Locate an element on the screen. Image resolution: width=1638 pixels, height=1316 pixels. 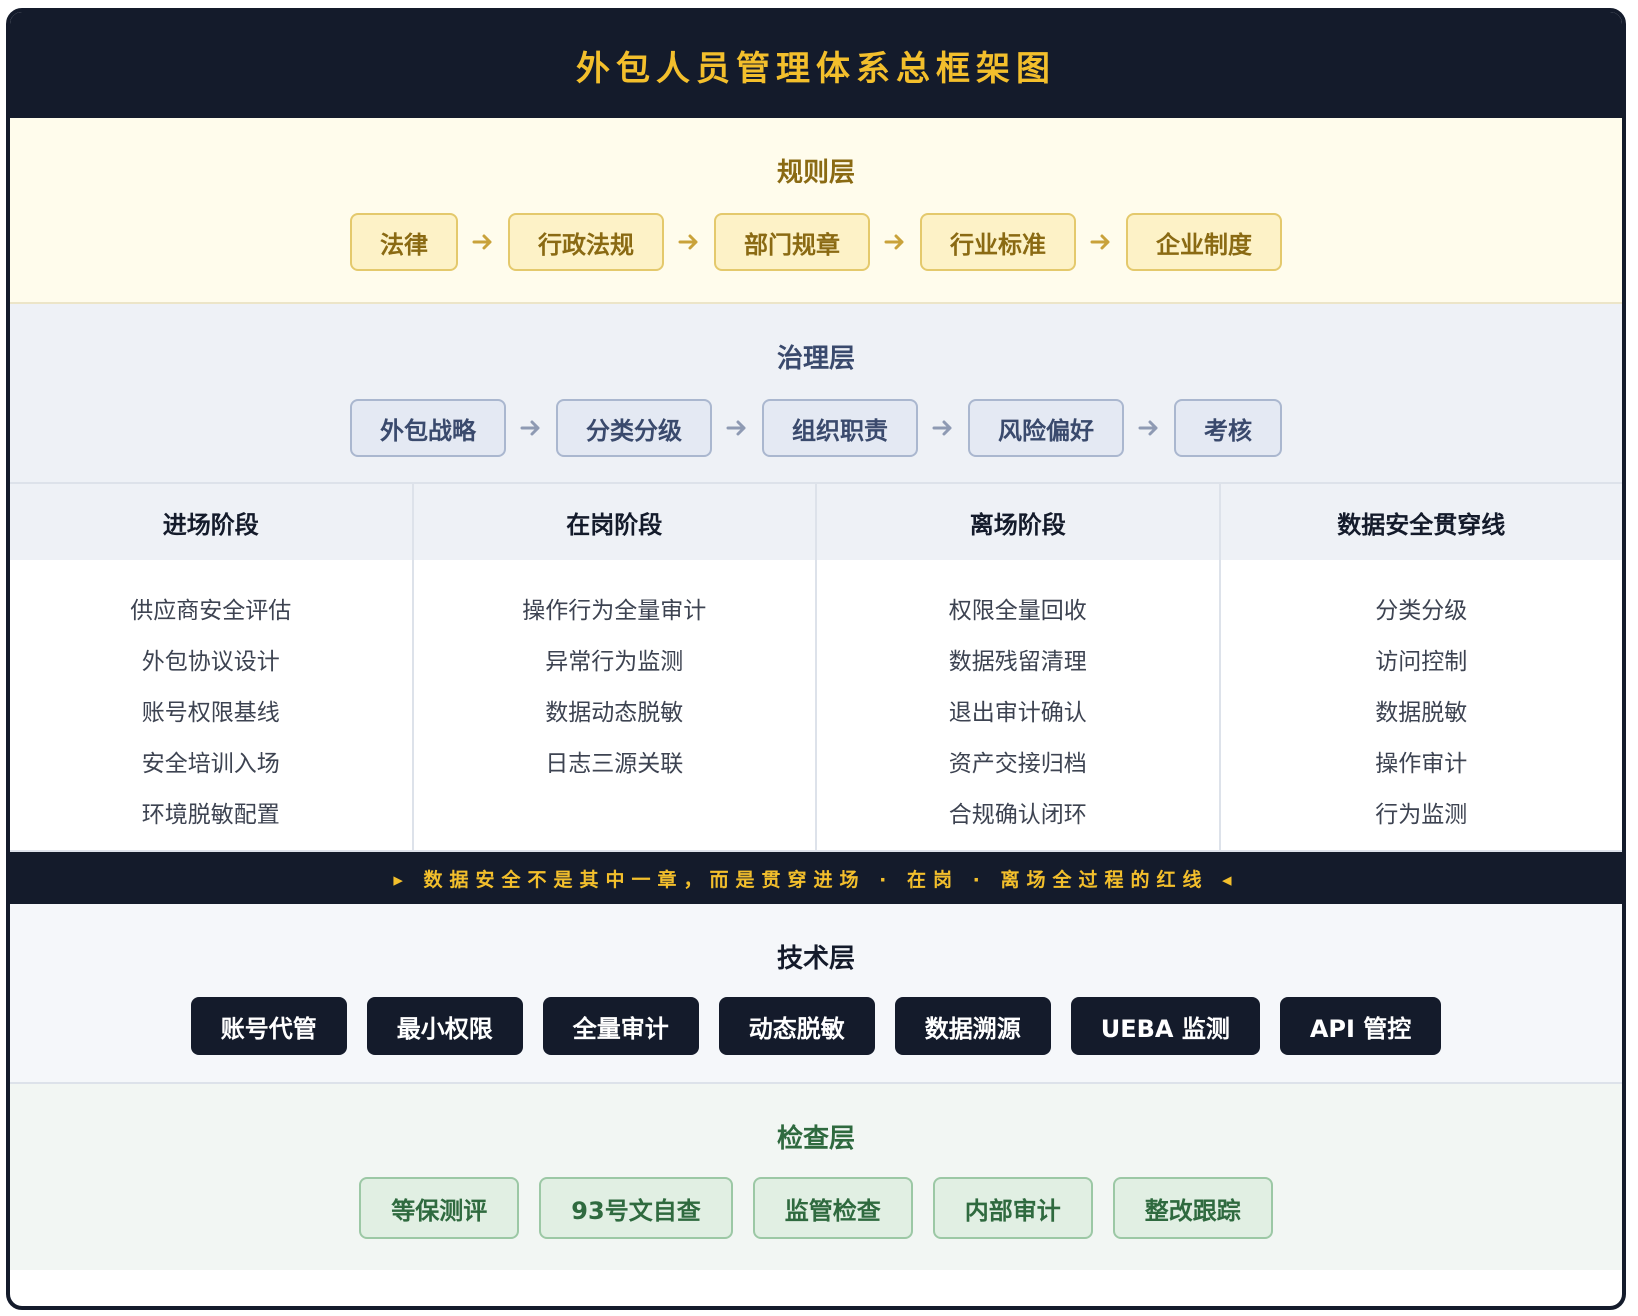
stage-item-list: 操作行为全量审计 异常行为监测 数据动态脱敏 日志三源关联 is located at coordinates (615, 675).